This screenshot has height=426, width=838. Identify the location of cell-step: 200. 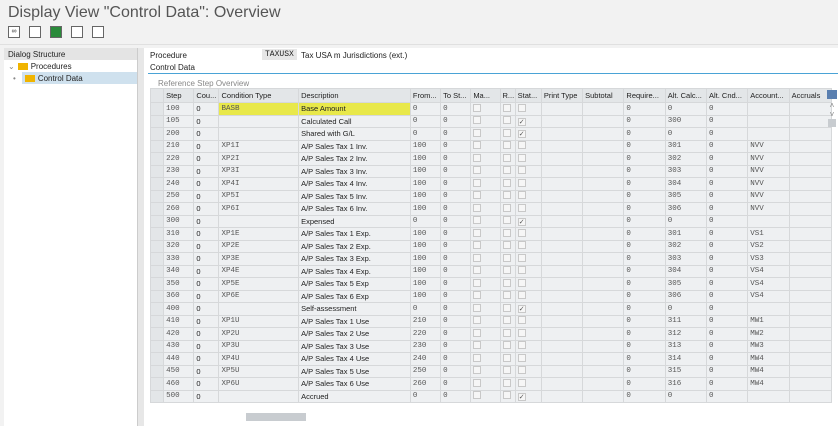
(179, 134).